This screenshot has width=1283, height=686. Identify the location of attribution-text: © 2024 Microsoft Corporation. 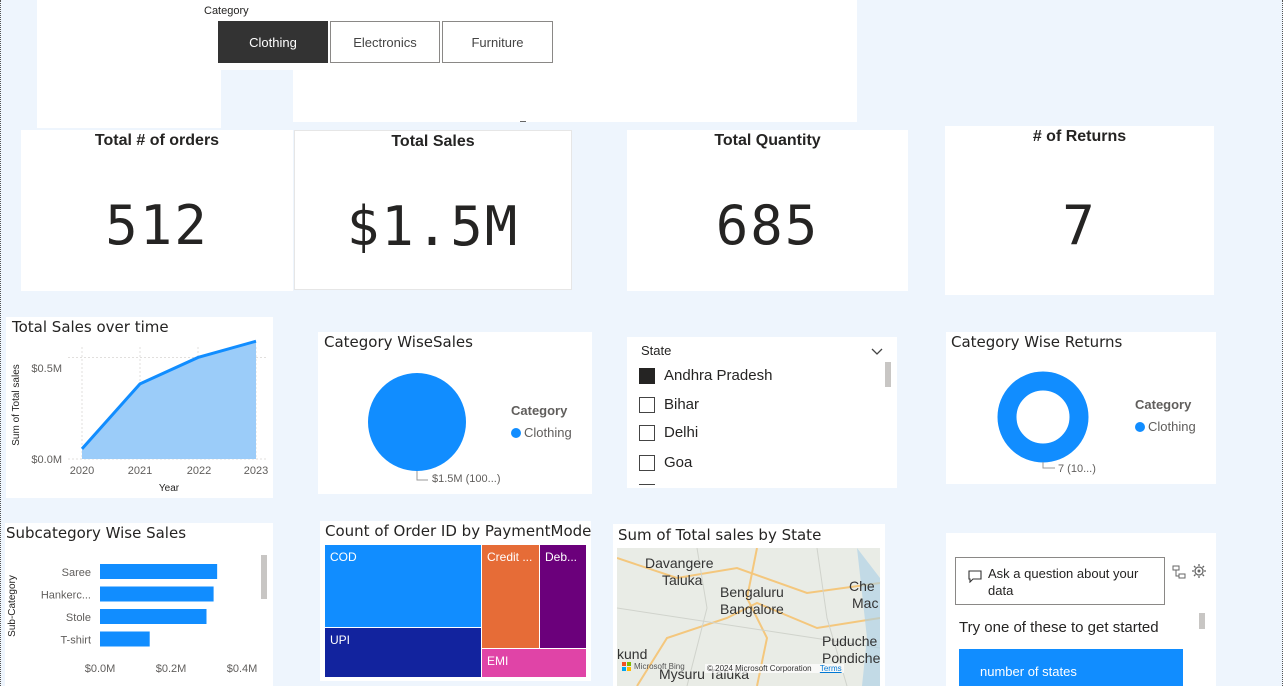
(759, 668).